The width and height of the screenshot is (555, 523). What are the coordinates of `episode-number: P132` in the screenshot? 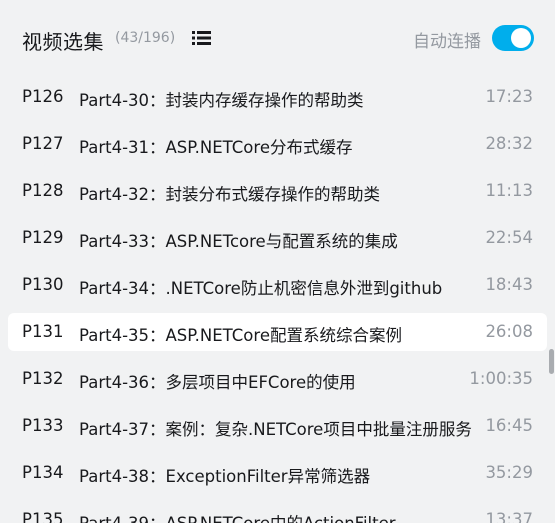 It's located at (43, 378).